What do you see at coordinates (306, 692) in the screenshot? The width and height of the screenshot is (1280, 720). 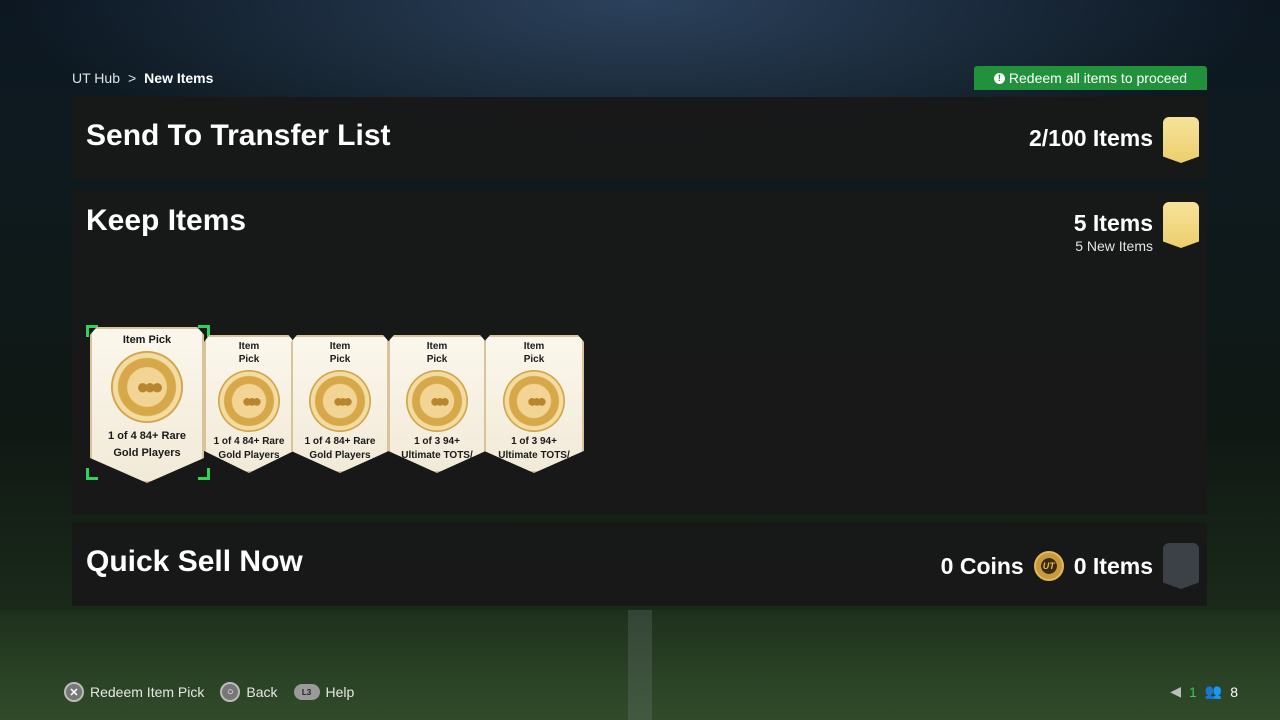 I see `l3-button-icon: L3` at bounding box center [306, 692].